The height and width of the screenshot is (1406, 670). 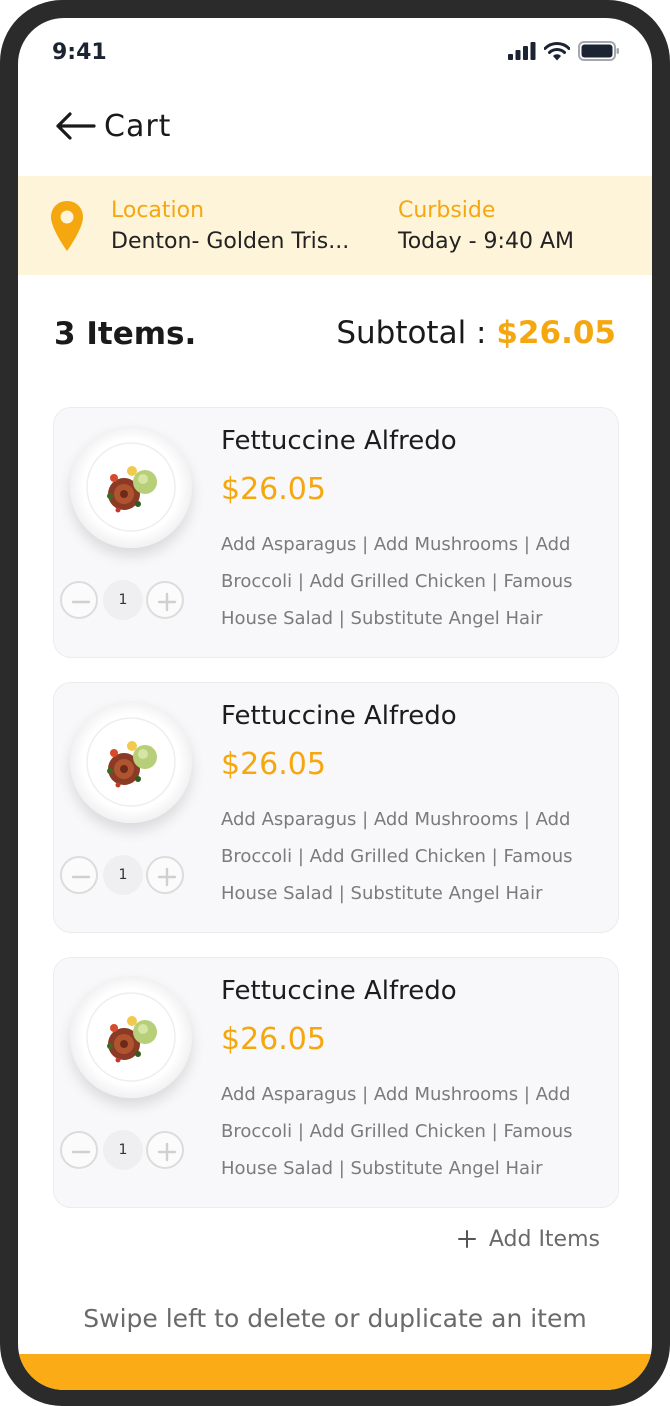 What do you see at coordinates (557, 50) in the screenshot?
I see `wifi-icon` at bounding box center [557, 50].